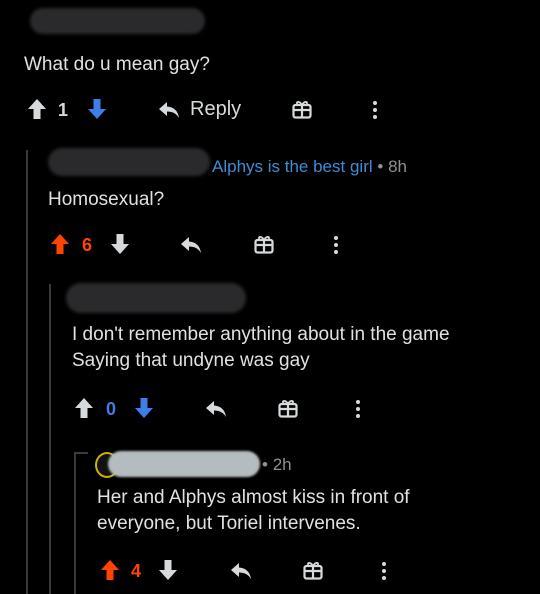 This screenshot has height=594, width=540. I want to click on thread-connector, so click(81, 453).